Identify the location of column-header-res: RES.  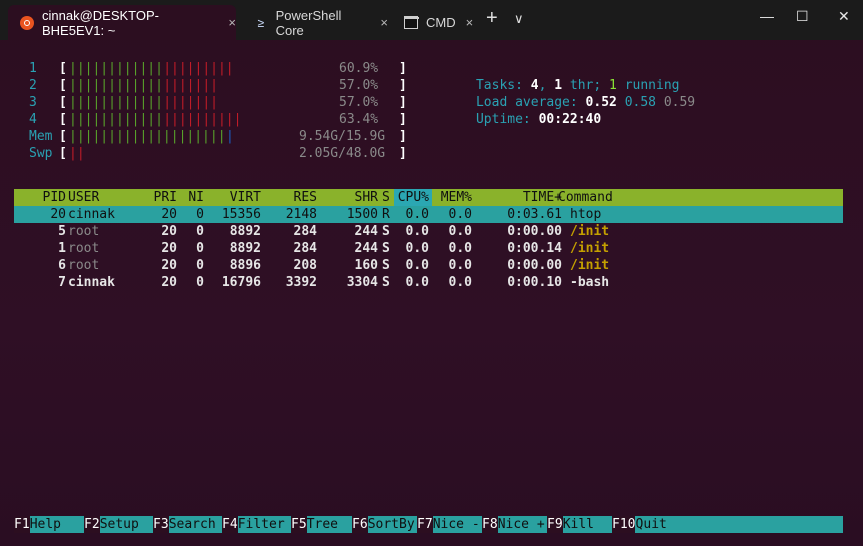
(305, 197).